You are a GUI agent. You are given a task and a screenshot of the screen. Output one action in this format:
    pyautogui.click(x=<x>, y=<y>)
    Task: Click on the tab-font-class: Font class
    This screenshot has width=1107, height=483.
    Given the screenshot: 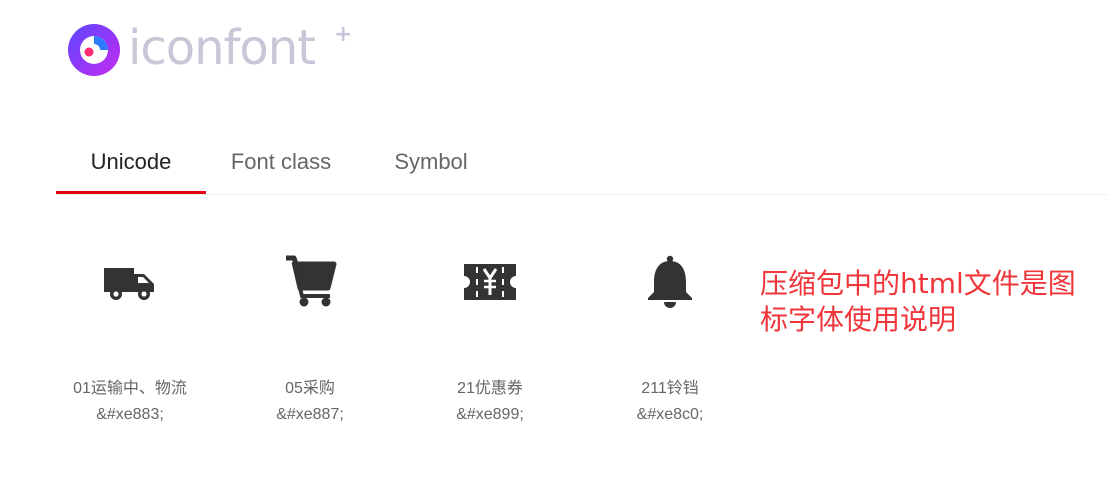 What is the action you would take?
    pyautogui.click(x=281, y=162)
    